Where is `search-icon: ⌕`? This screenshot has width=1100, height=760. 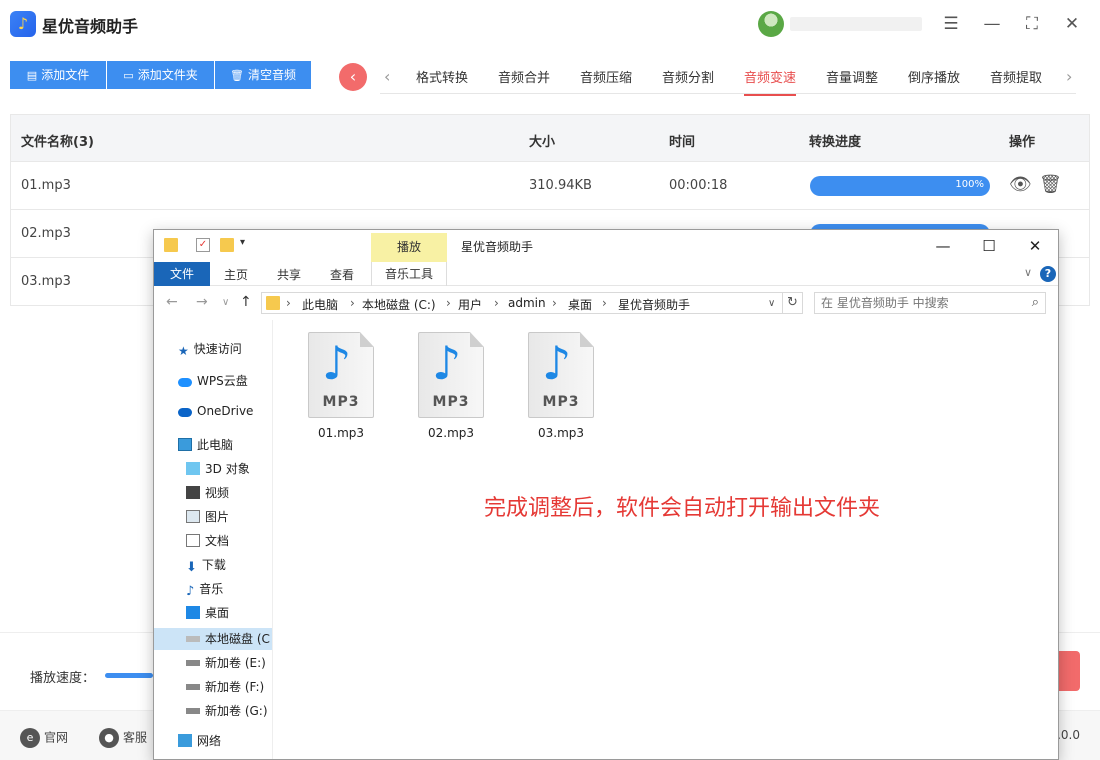 search-icon: ⌕ is located at coordinates (1035, 302).